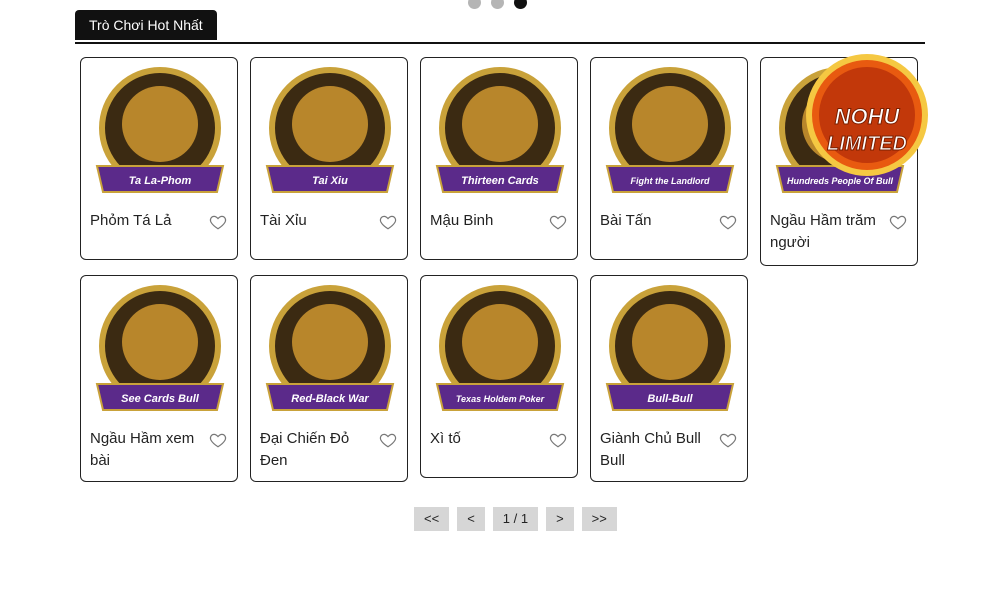 The height and width of the screenshot is (600, 981). Describe the element at coordinates (500, 27) in the screenshot. I see `section-header: Trò Chơi Hot Nhất` at that location.